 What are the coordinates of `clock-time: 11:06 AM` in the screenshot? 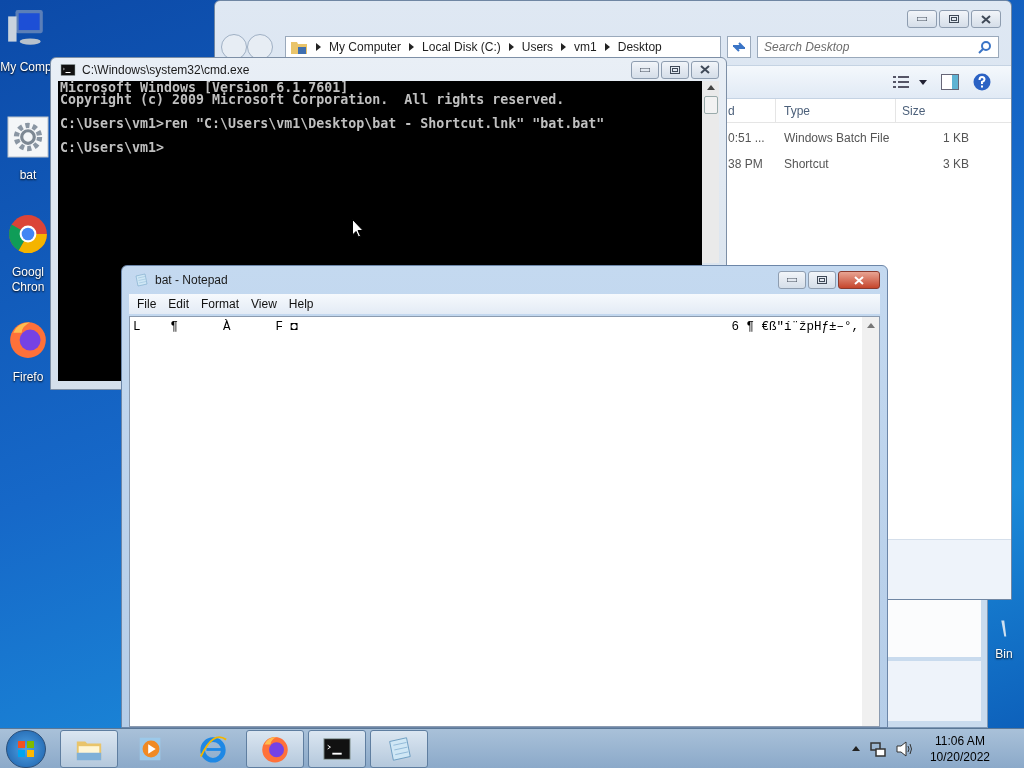 It's located at (960, 740).